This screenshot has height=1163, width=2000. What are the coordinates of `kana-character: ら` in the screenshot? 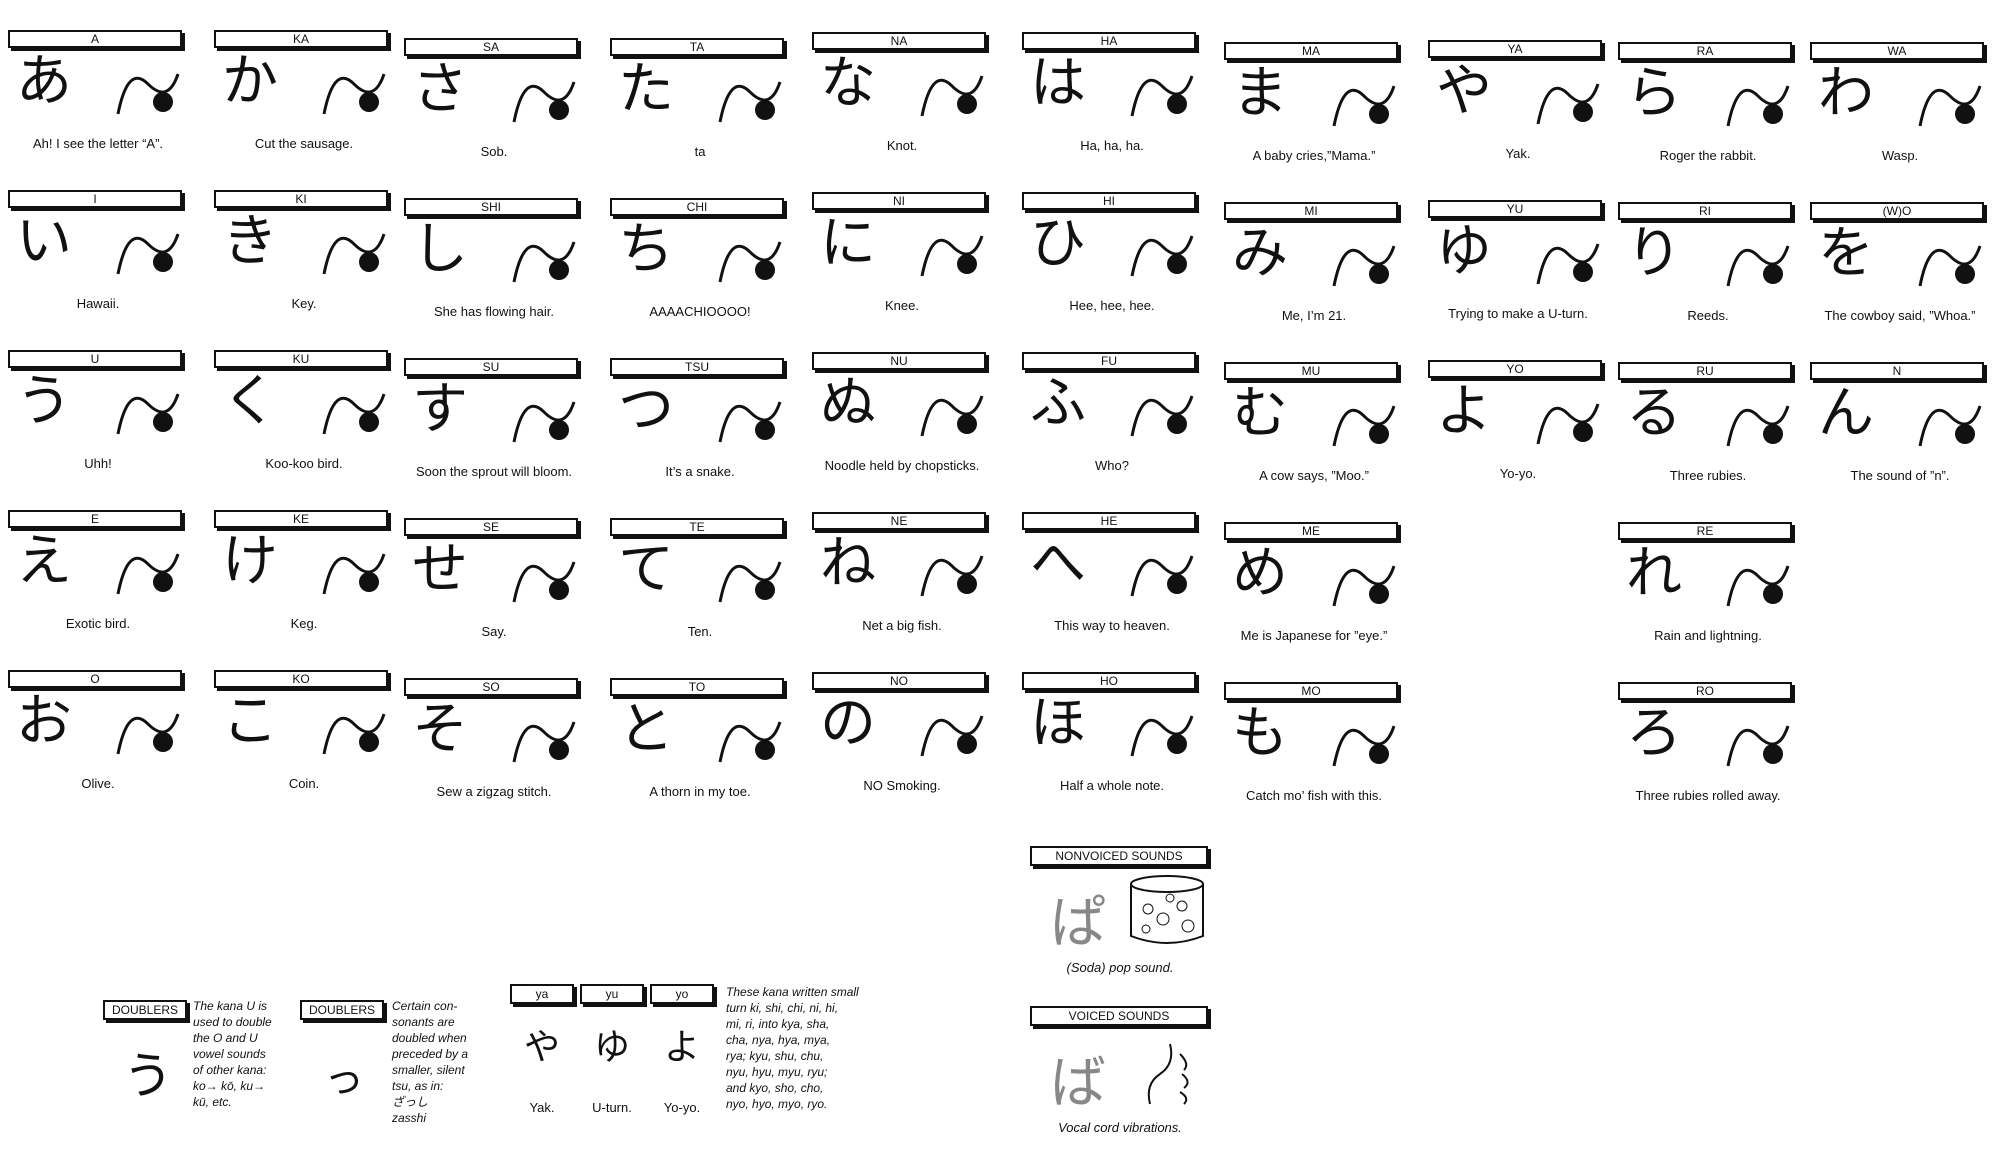 It's located at (1654, 93).